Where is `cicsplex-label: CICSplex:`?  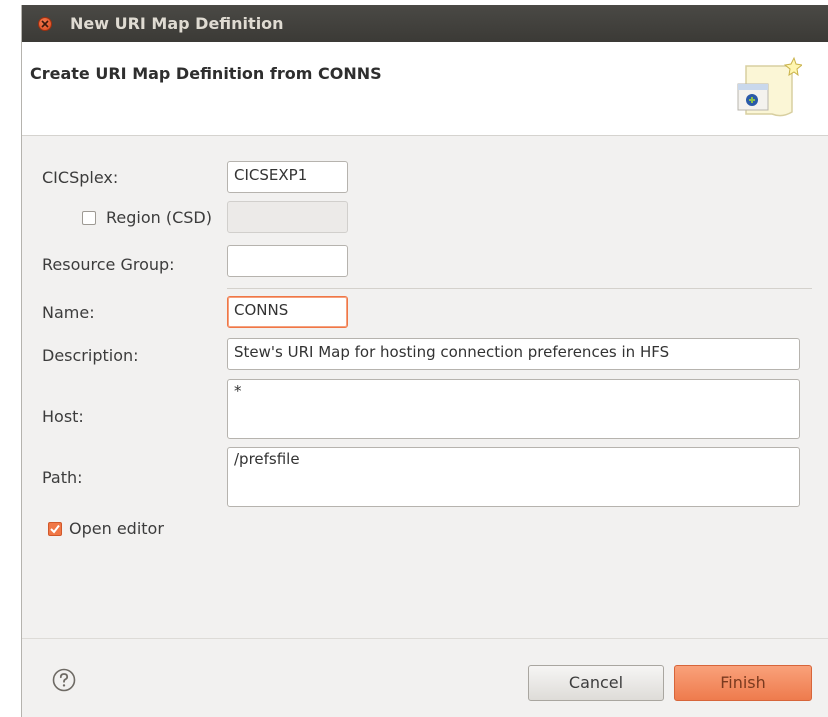 cicsplex-label: CICSplex: is located at coordinates (80, 177).